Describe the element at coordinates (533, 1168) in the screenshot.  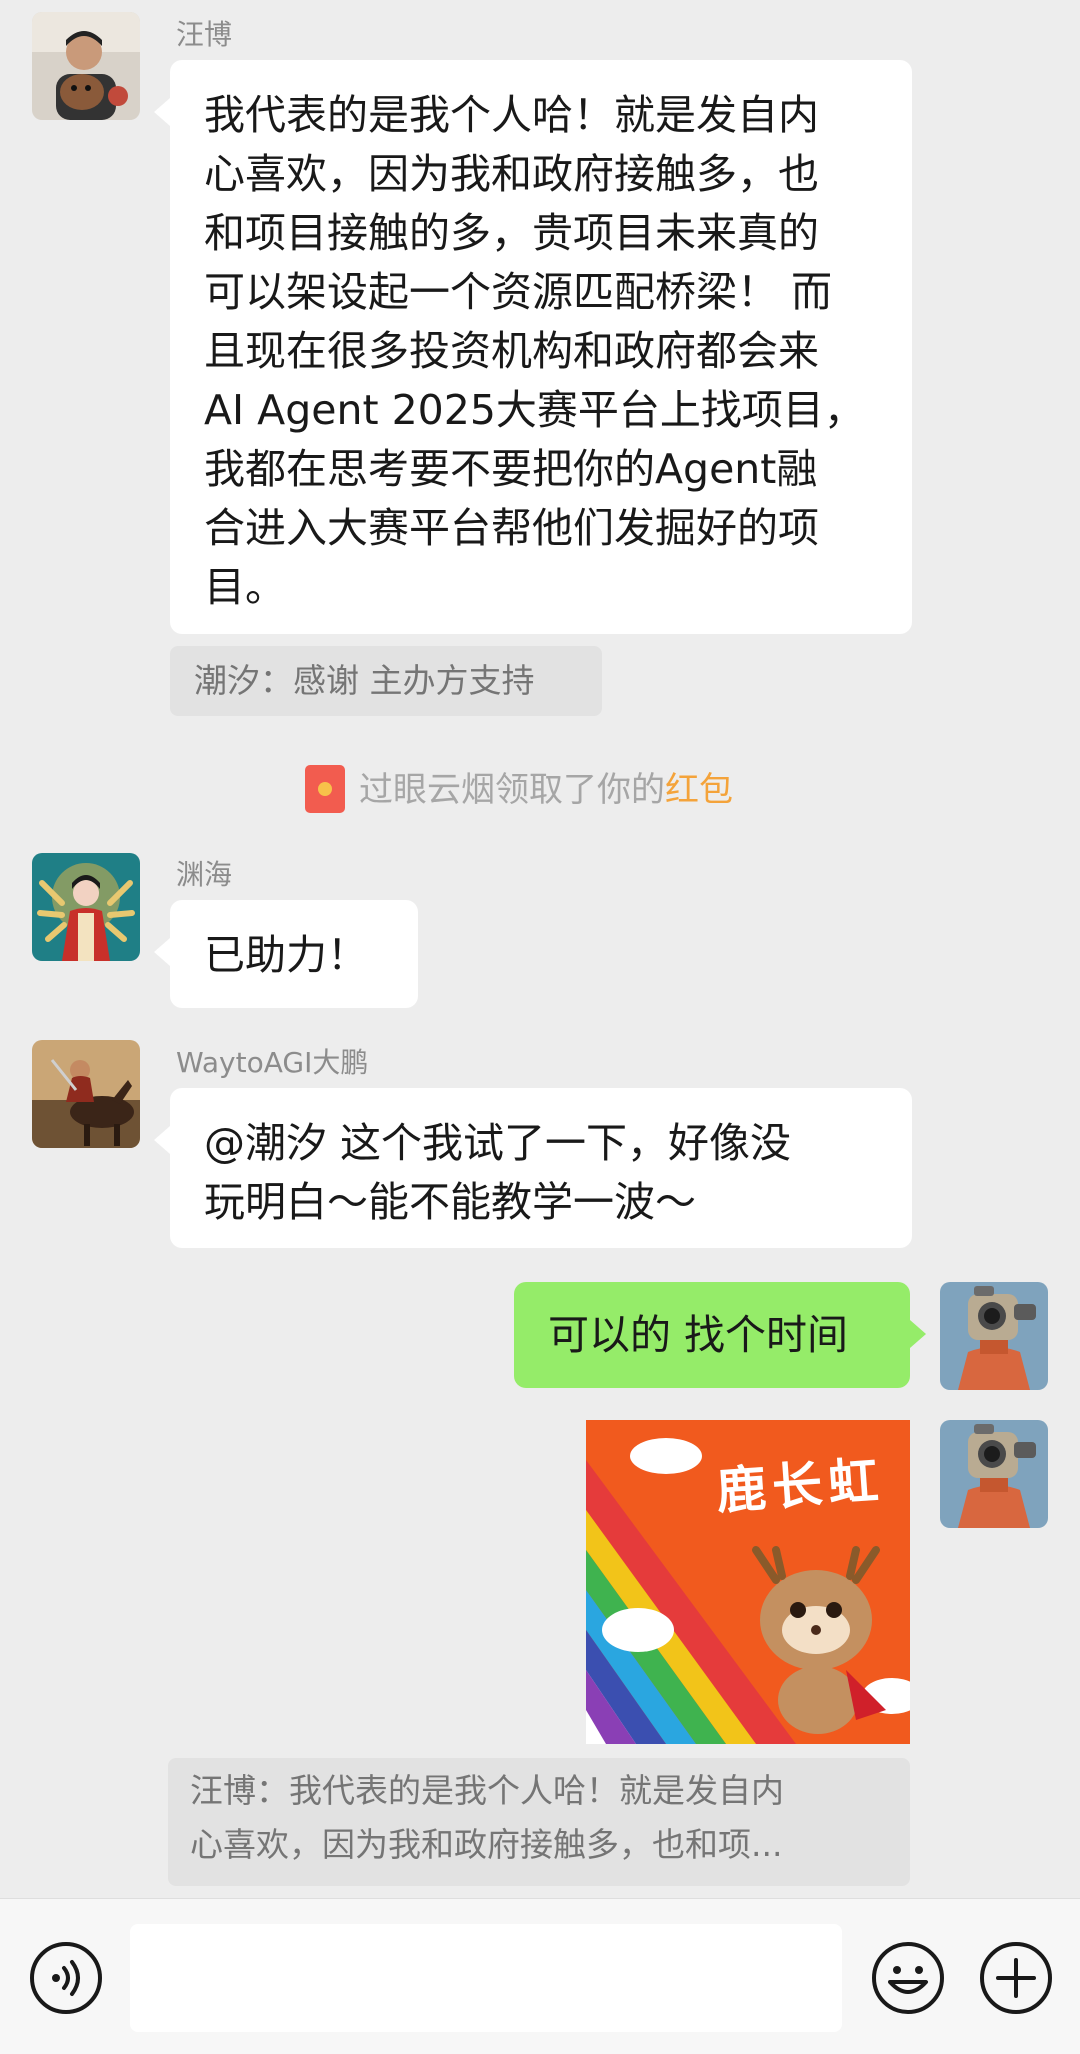
I see `message-bubble: @潮汐 这个我试了一下，好像没 玩明白～能不能教学一波～` at that location.